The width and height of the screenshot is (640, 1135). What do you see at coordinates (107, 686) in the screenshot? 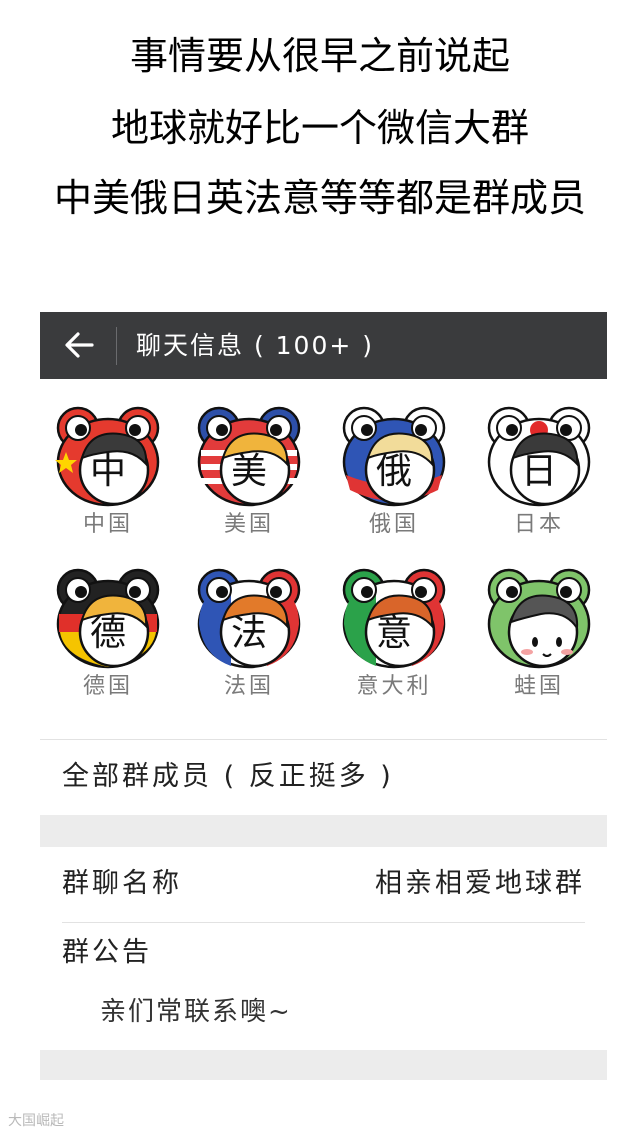
I see `member-name: 德国` at bounding box center [107, 686].